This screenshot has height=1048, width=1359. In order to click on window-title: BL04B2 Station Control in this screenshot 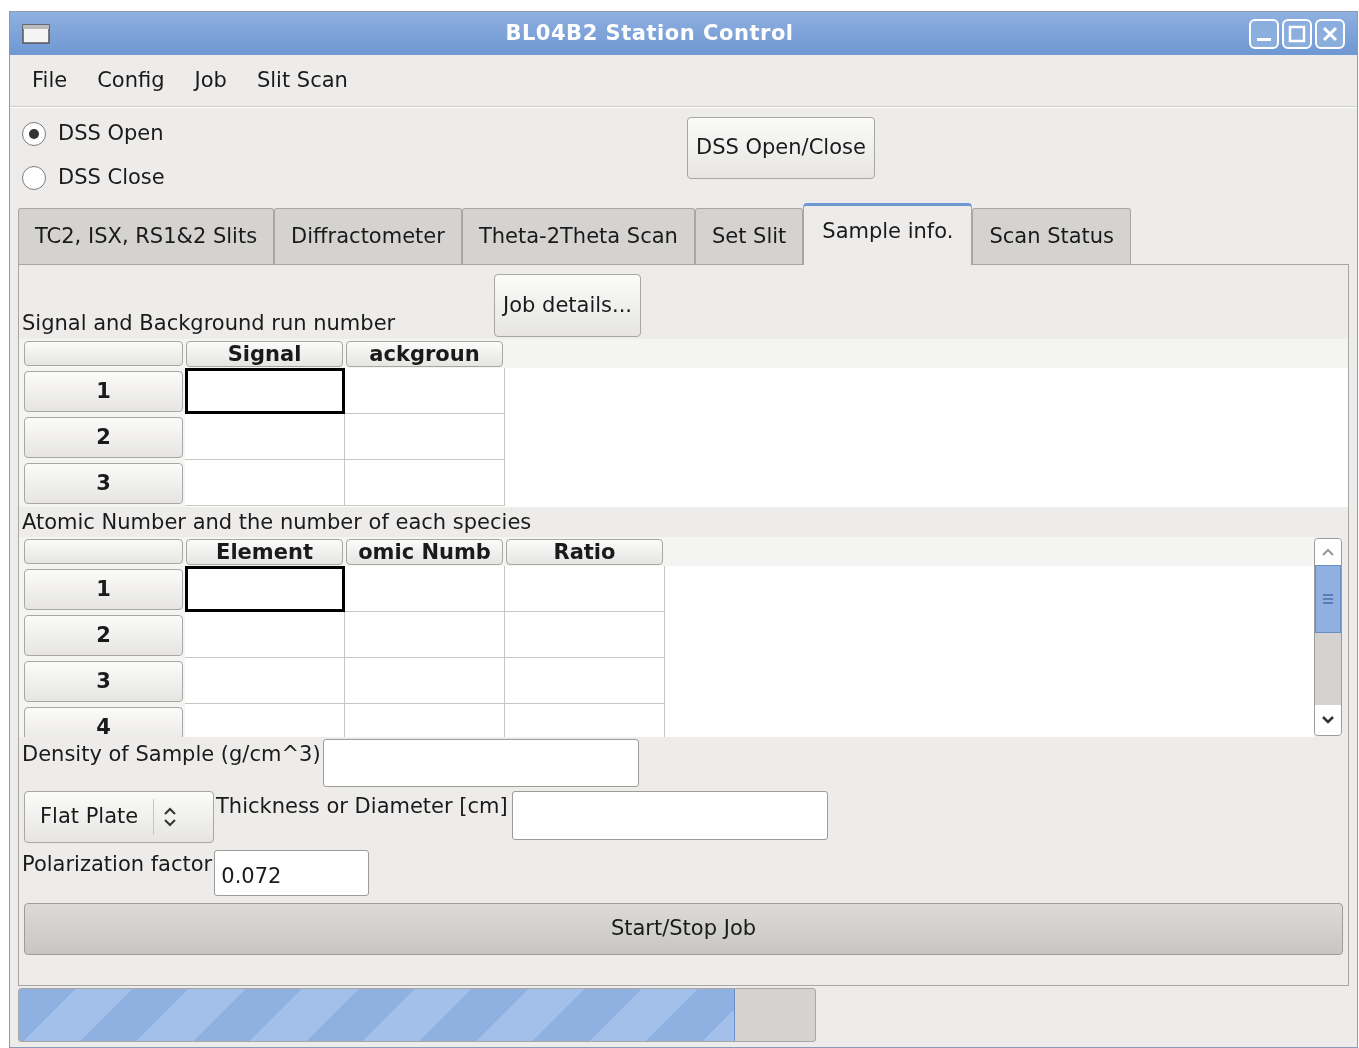, I will do `click(649, 33)`.